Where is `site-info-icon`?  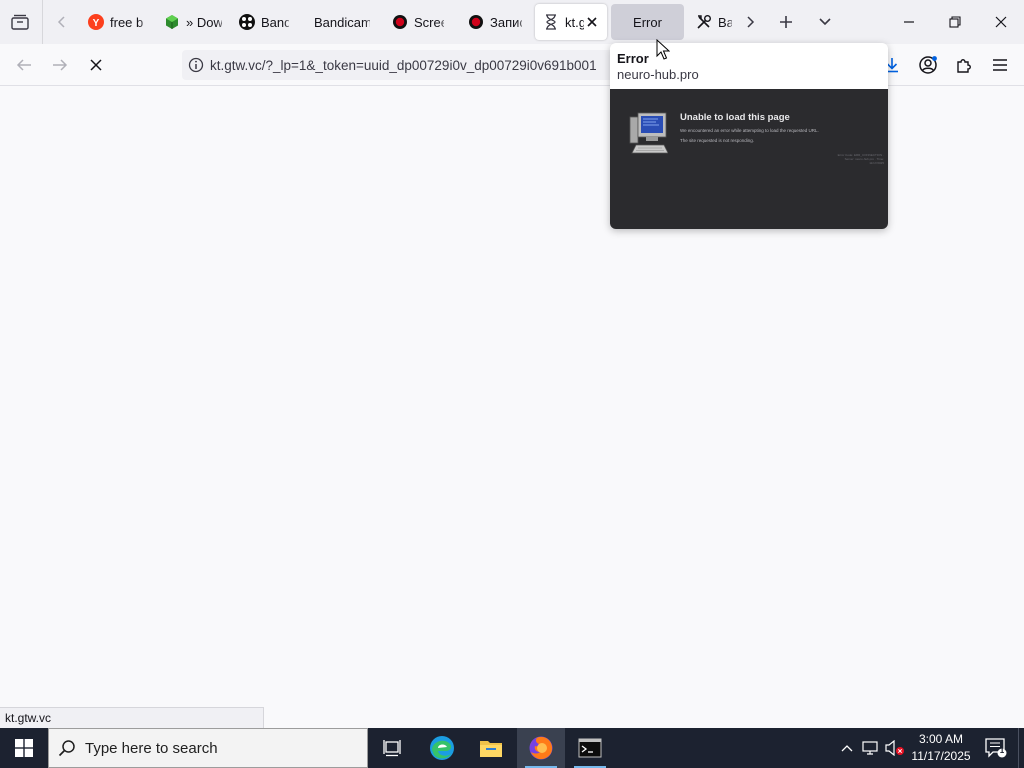 site-info-icon is located at coordinates (196, 65).